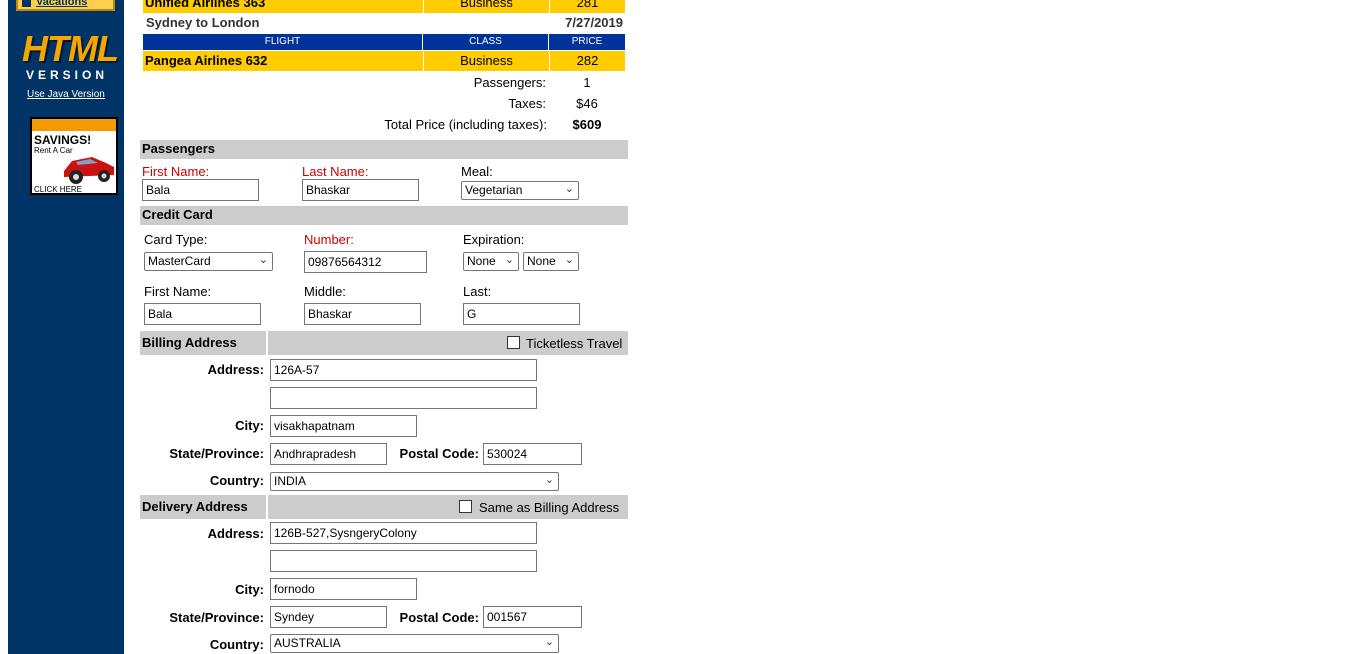  I want to click on flight-1-class: Business, so click(486, 6).